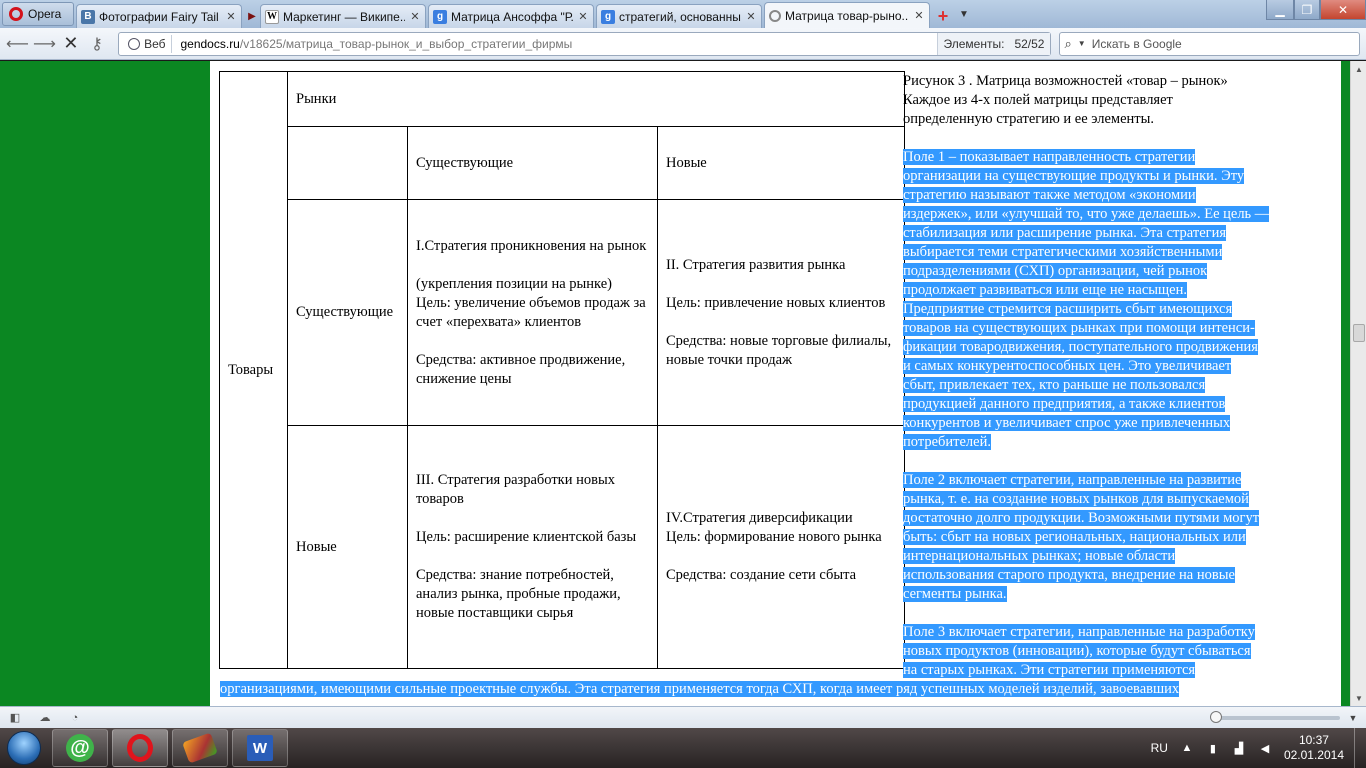 This screenshot has height=768, width=1366. Describe the element at coordinates (1265, 748) in the screenshot. I see `volume-icon: ◀` at that location.